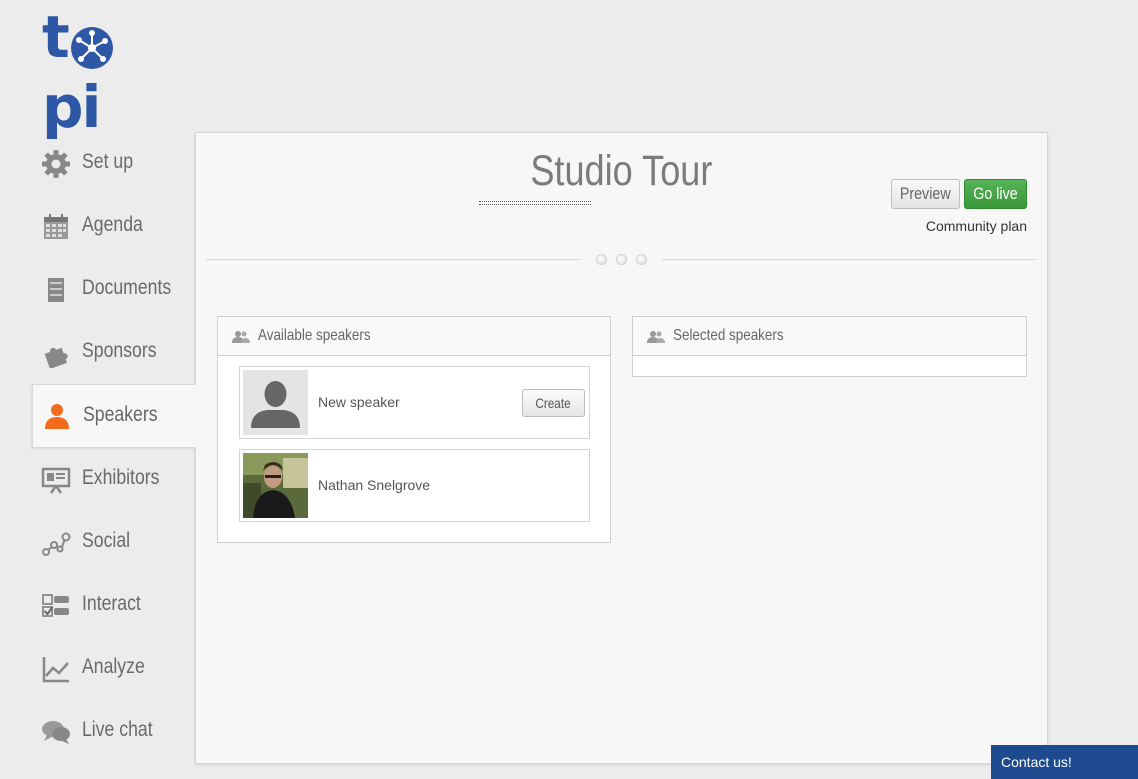  Describe the element at coordinates (414, 336) in the screenshot. I see `available-speakers-header: Available speakers` at that location.